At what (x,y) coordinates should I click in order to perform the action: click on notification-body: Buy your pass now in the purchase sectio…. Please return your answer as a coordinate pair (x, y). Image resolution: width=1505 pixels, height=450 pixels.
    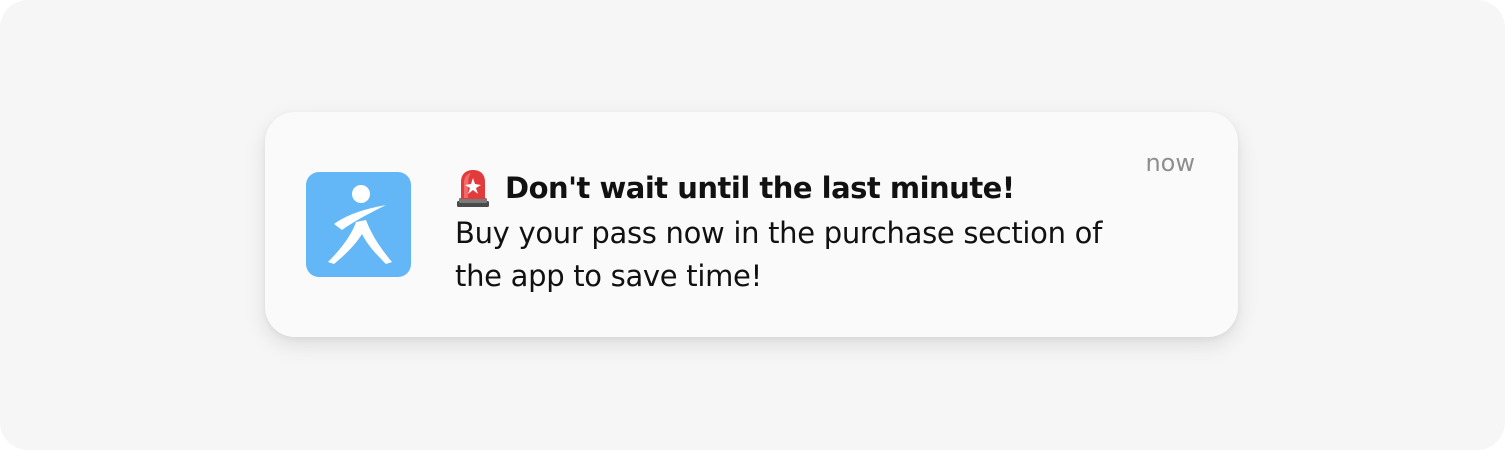
    Looking at the image, I should click on (778, 254).